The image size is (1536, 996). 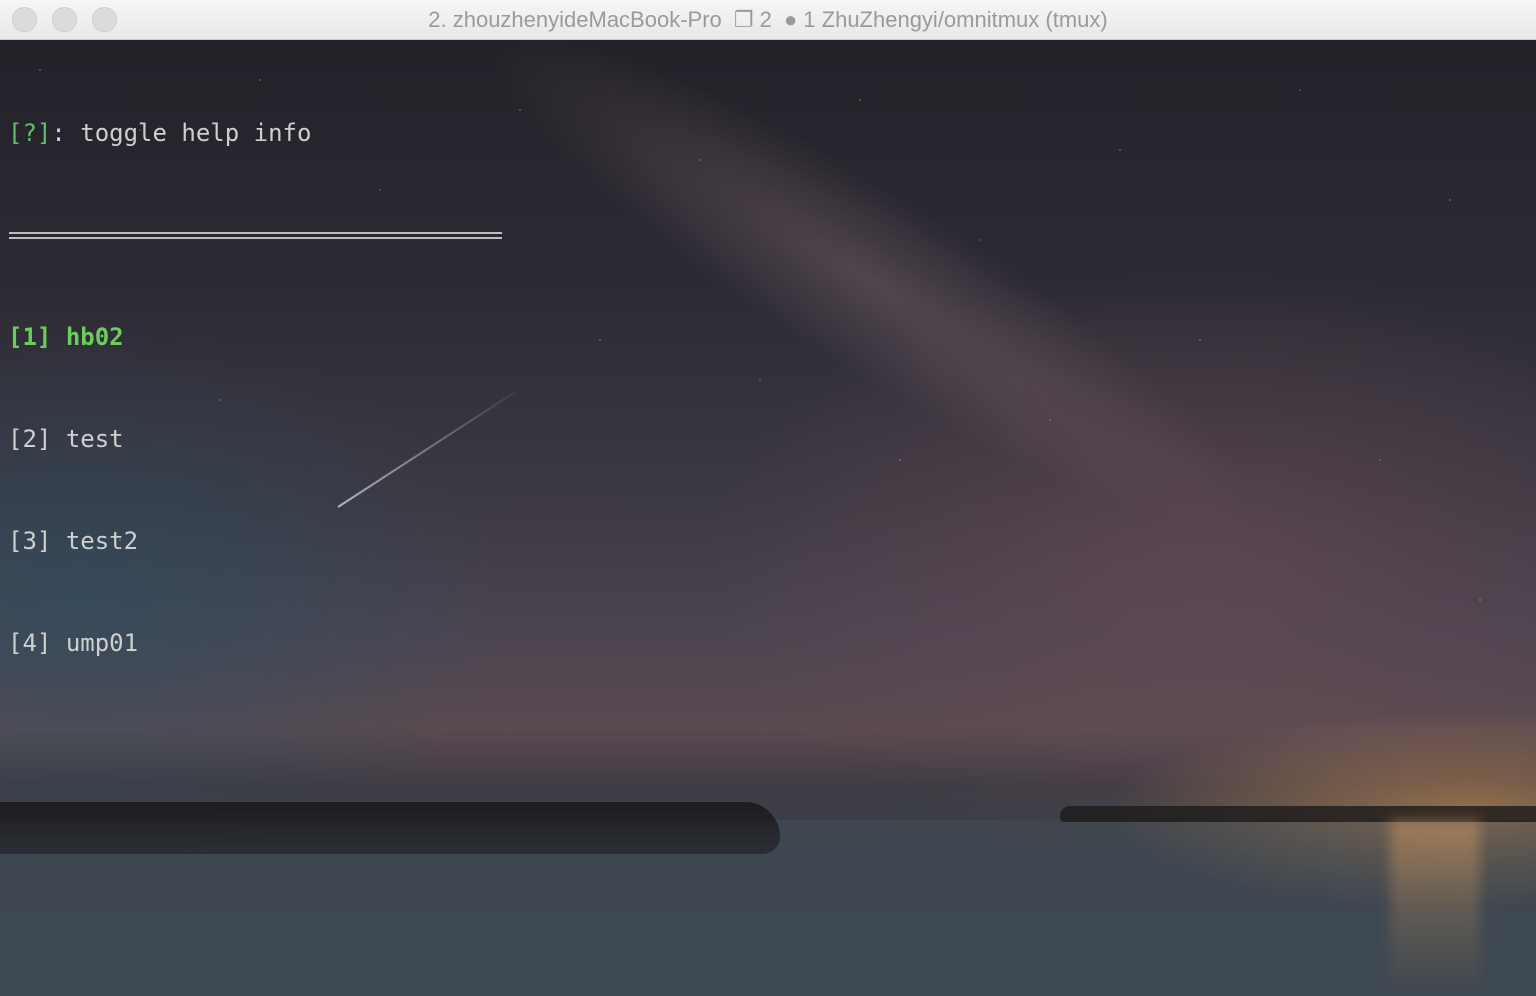 What do you see at coordinates (30, 439) in the screenshot?
I see `session-index: [2]` at bounding box center [30, 439].